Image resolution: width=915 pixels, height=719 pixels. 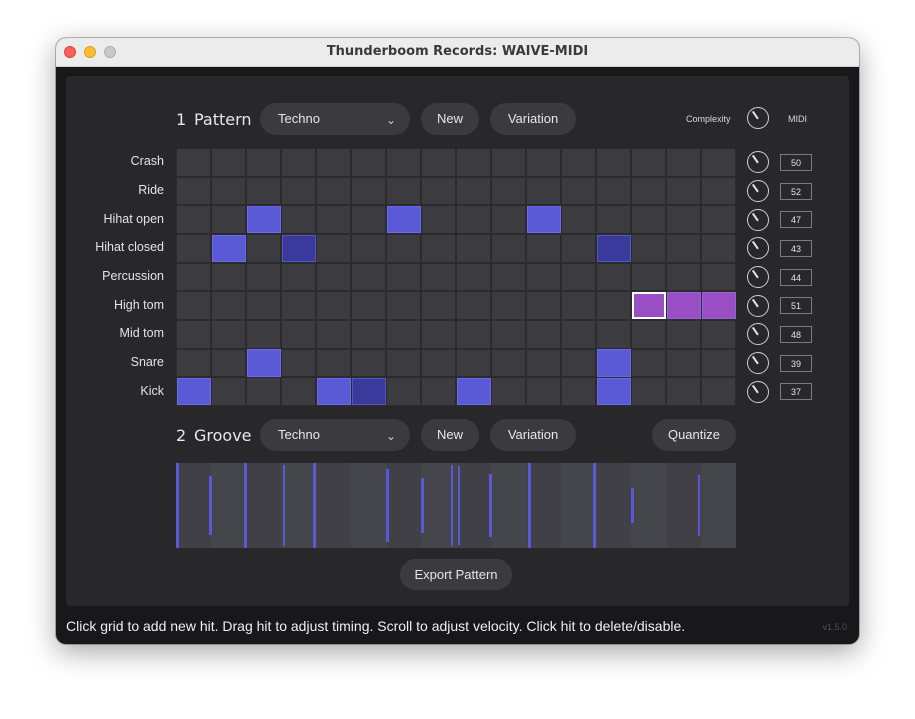 I want to click on midi-note-field: 48, so click(x=796, y=334).